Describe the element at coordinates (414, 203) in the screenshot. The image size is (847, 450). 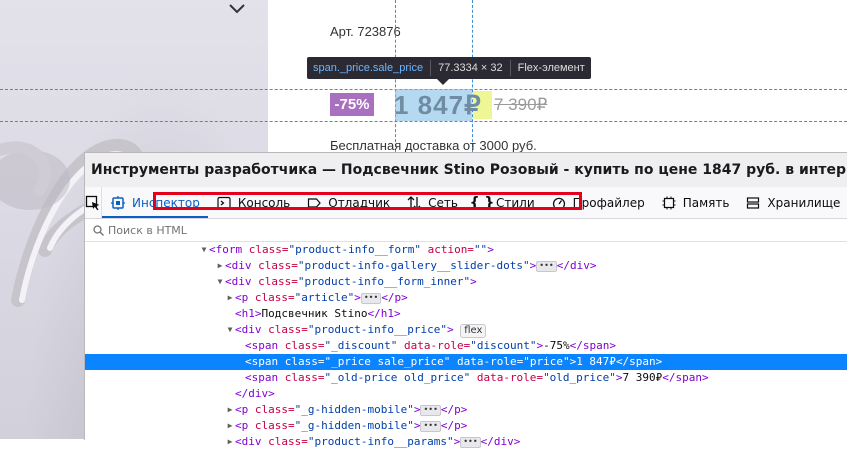
I see `network-icon` at that location.